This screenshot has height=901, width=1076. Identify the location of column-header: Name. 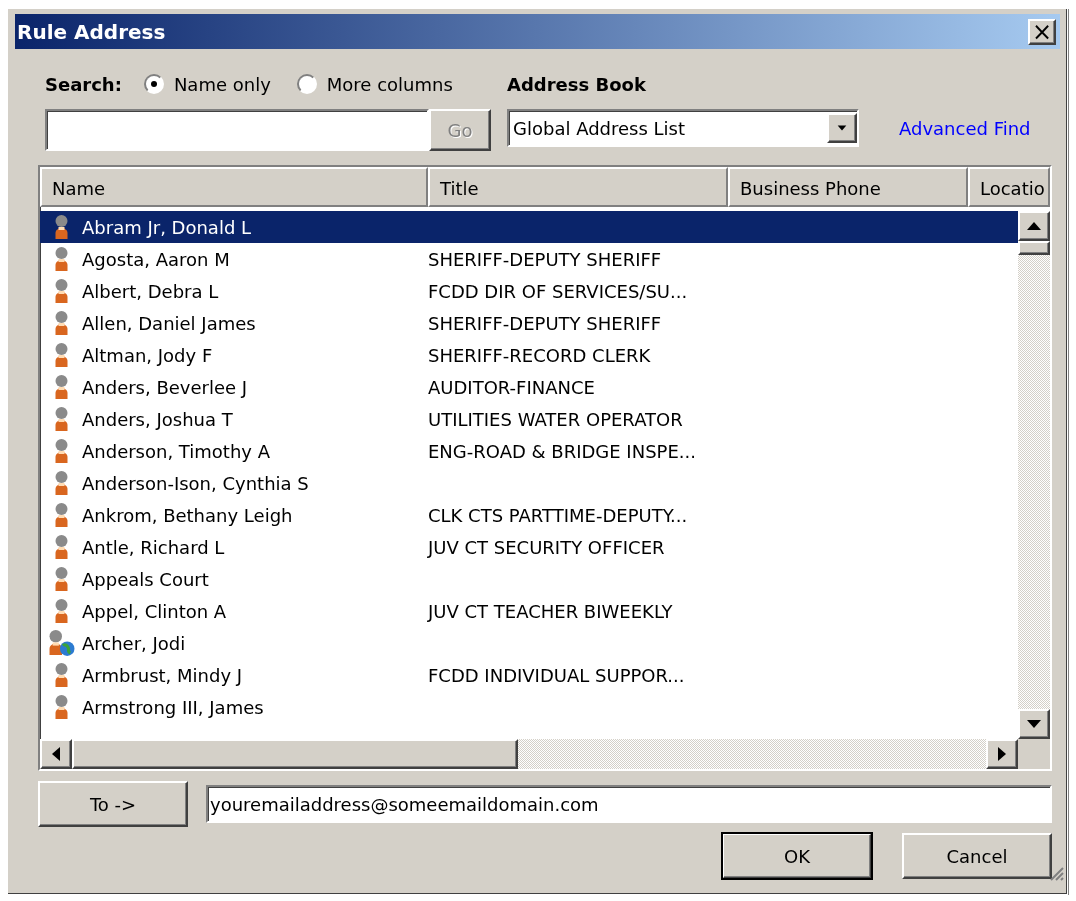
(234, 187).